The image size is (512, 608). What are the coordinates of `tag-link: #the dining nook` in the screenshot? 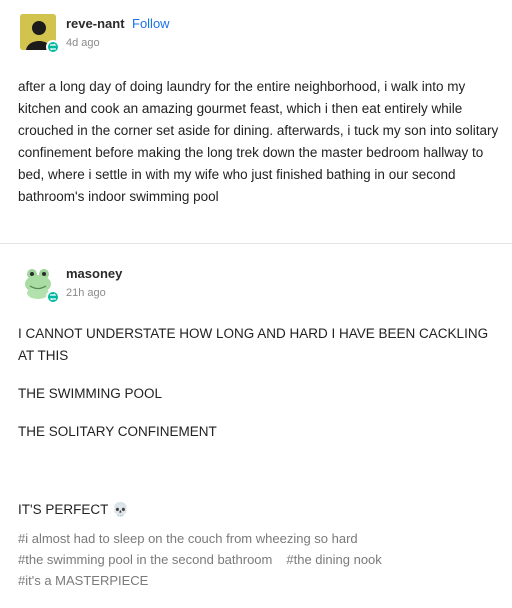 It's located at (333, 559).